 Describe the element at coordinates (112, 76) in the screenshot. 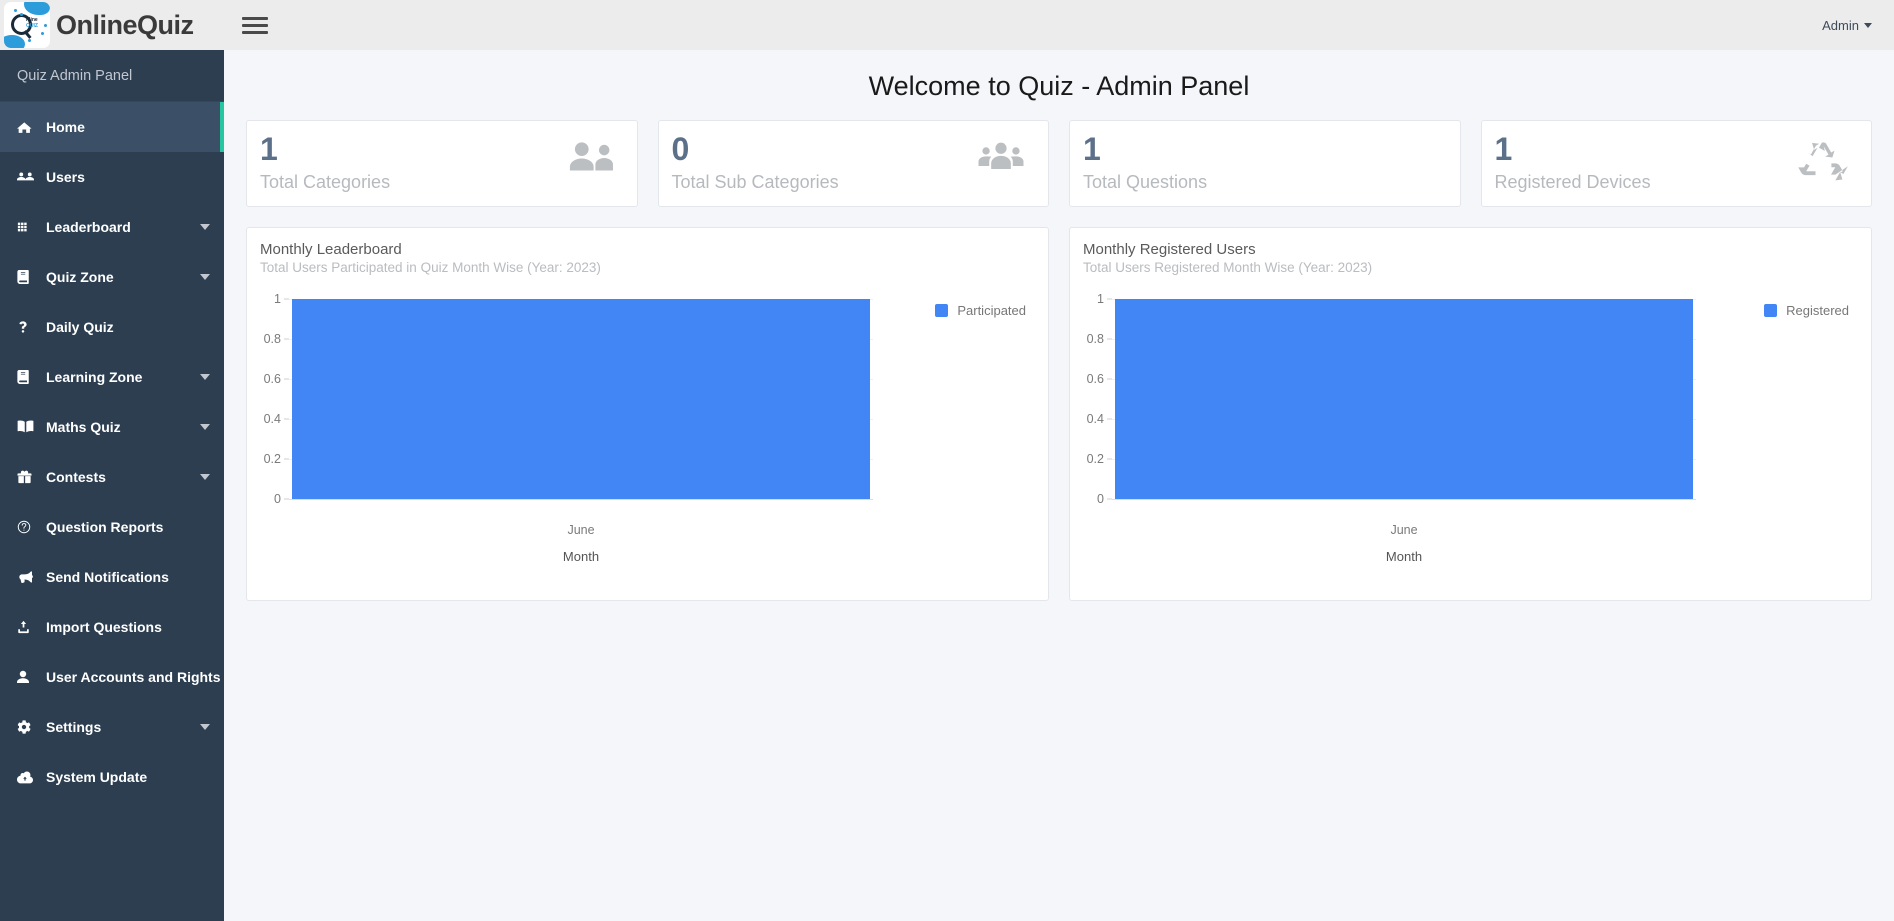

I see `sidebar-header: Quiz Admin Panel` at that location.